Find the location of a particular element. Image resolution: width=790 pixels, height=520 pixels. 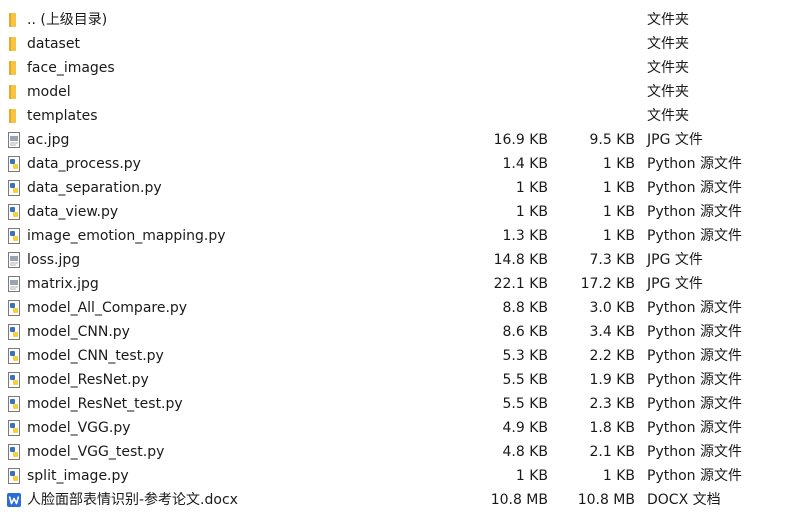

file-row: .. (上级目录) 文件夹 is located at coordinates (395, 20).